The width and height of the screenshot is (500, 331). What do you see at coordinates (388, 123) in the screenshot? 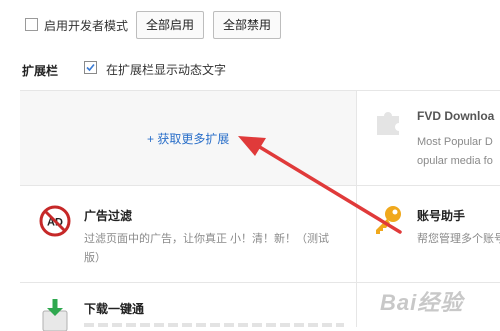
I see `puzzle-icon` at bounding box center [388, 123].